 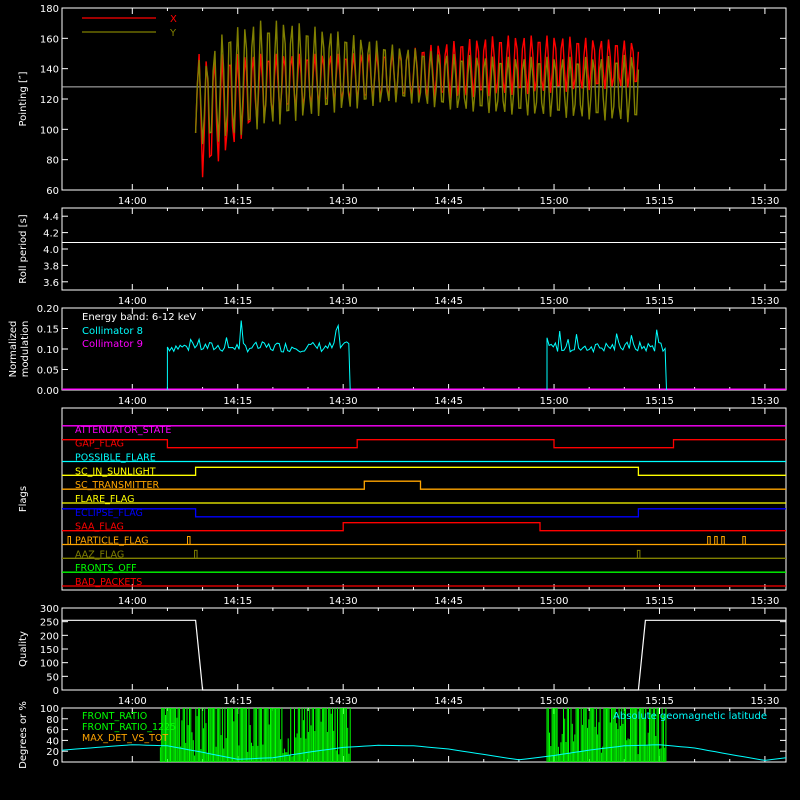 What do you see at coordinates (424, 513) in the screenshot?
I see `flag-line-eclipse_flag` at bounding box center [424, 513].